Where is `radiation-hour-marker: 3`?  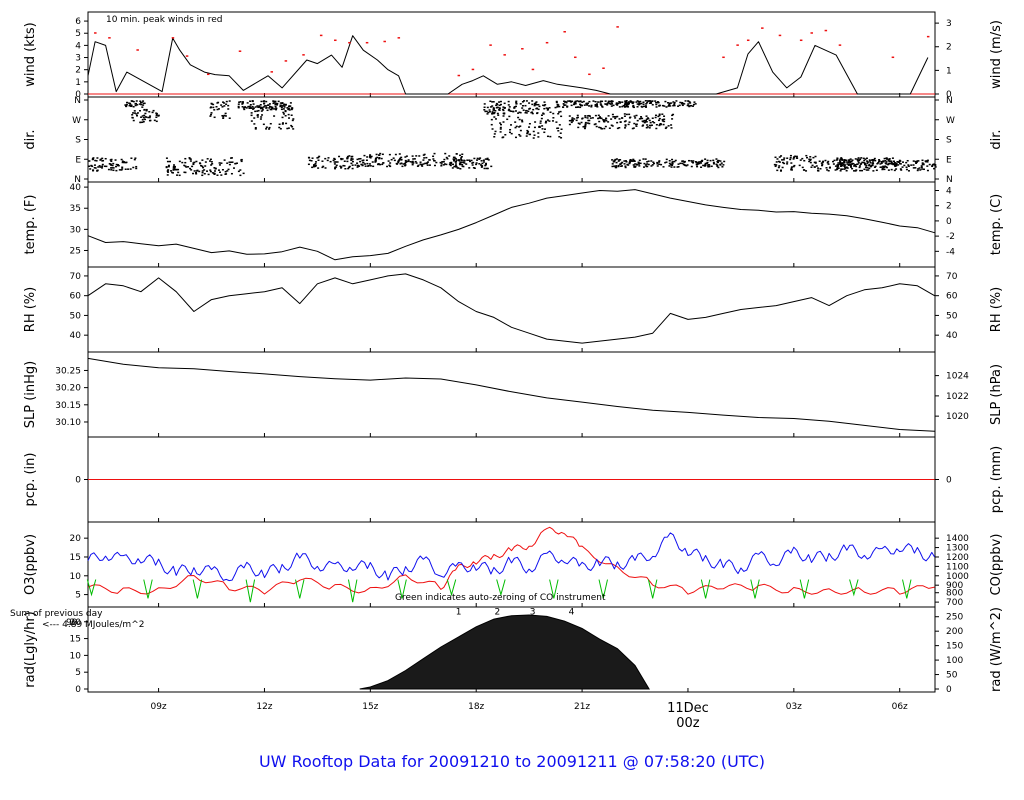
radiation-hour-marker: 3 is located at coordinates (533, 613).